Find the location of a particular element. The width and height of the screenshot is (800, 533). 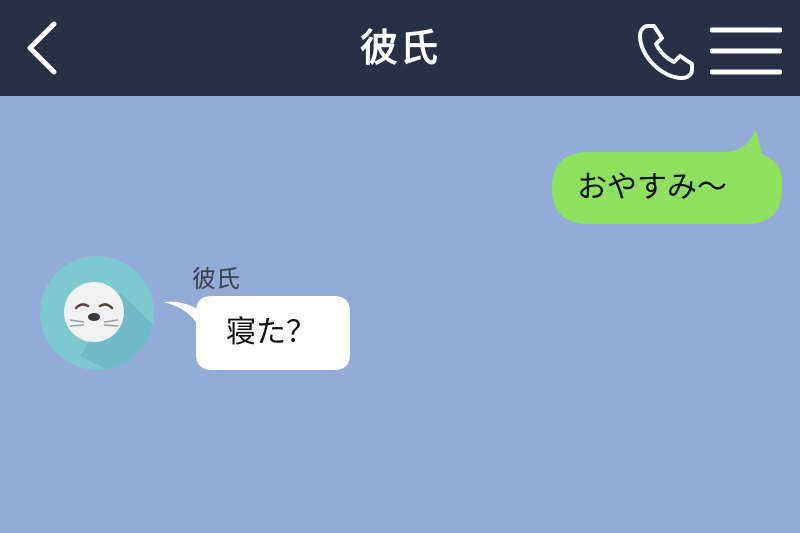

outgoing-message: おやすみ〜 is located at coordinates (667, 177).